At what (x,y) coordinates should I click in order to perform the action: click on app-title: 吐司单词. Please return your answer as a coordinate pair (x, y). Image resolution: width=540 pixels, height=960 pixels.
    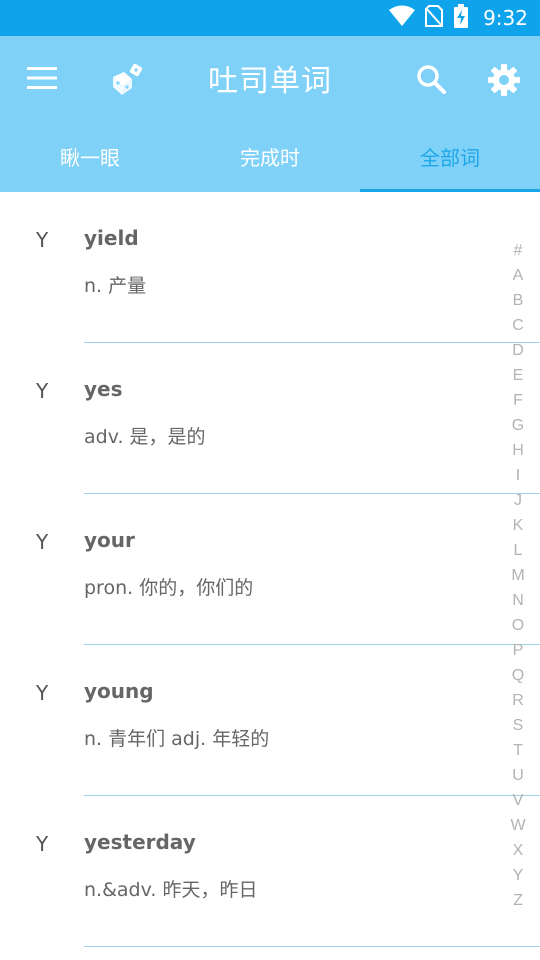
    Looking at the image, I should click on (270, 81).